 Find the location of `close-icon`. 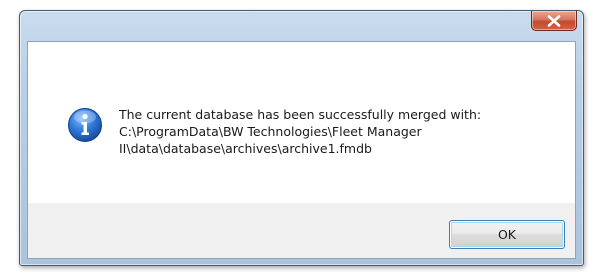

close-icon is located at coordinates (554, 20).